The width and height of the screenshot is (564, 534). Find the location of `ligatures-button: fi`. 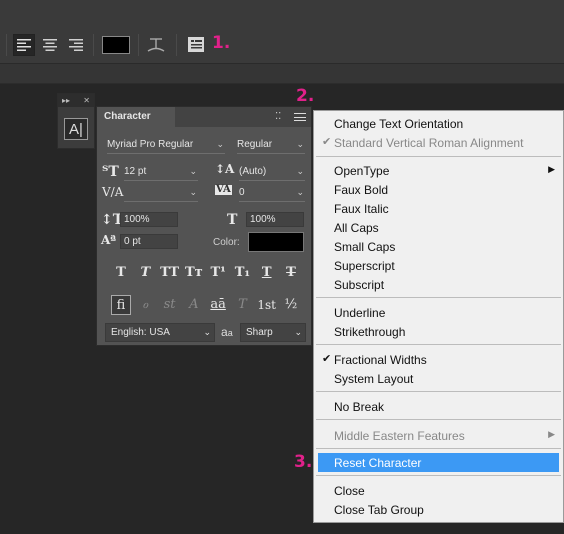

ligatures-button: fi is located at coordinates (121, 305).